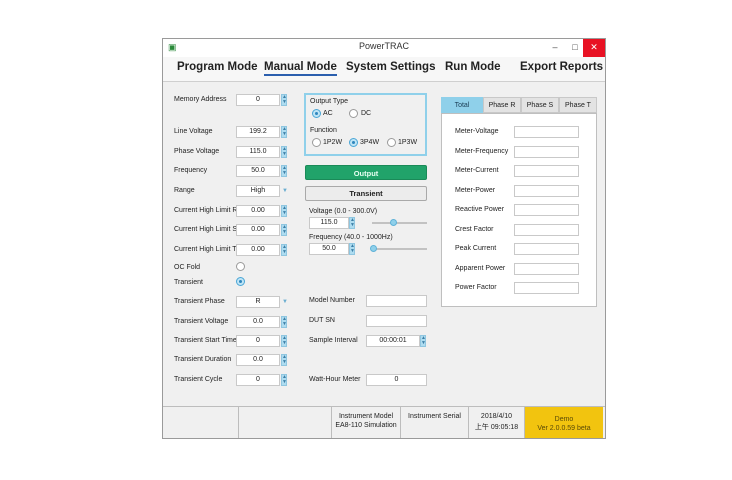 This screenshot has height=480, width=732. I want to click on current-high-limit-t-input: 0.00, so click(258, 250).